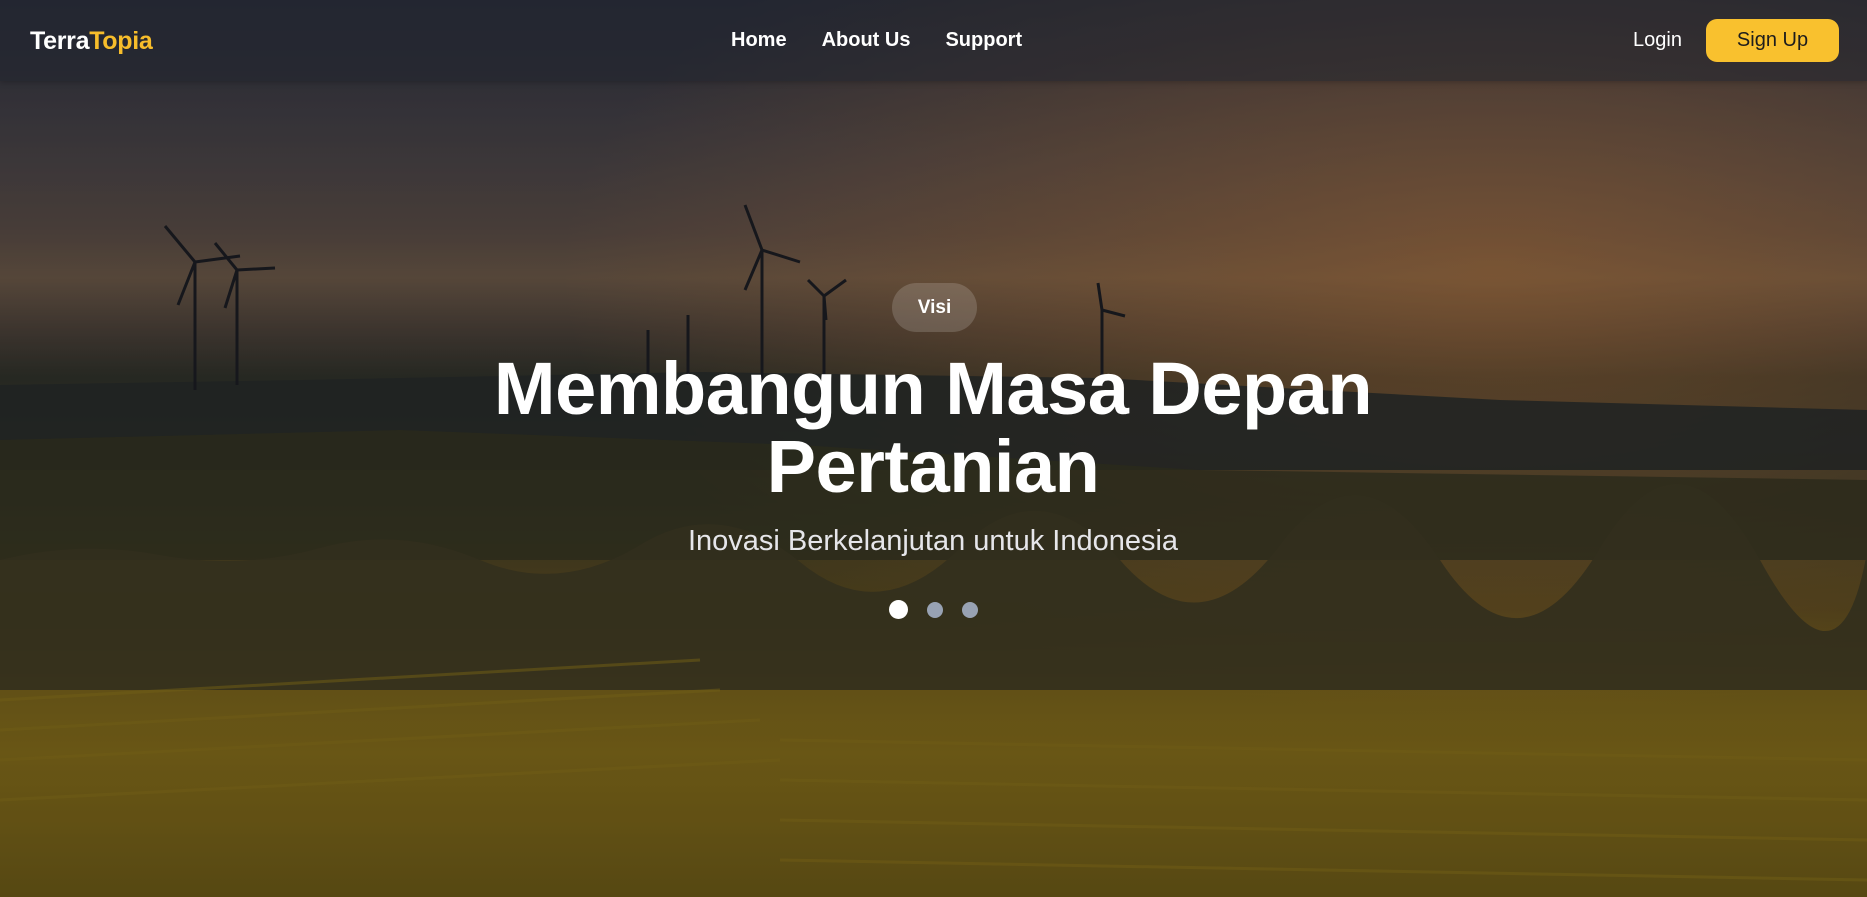 The image size is (1867, 897). What do you see at coordinates (121, 41) in the screenshot?
I see `logo-text-accent: Topia` at bounding box center [121, 41].